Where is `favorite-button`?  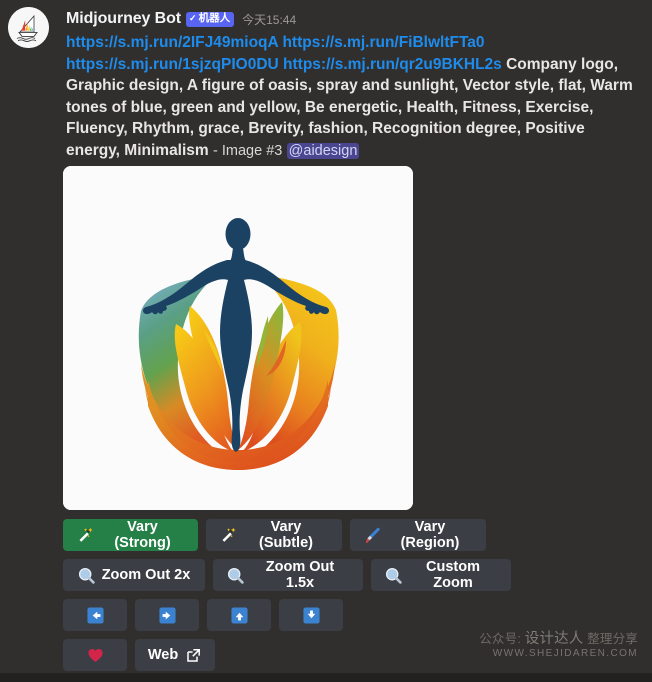
favorite-button is located at coordinates (95, 655).